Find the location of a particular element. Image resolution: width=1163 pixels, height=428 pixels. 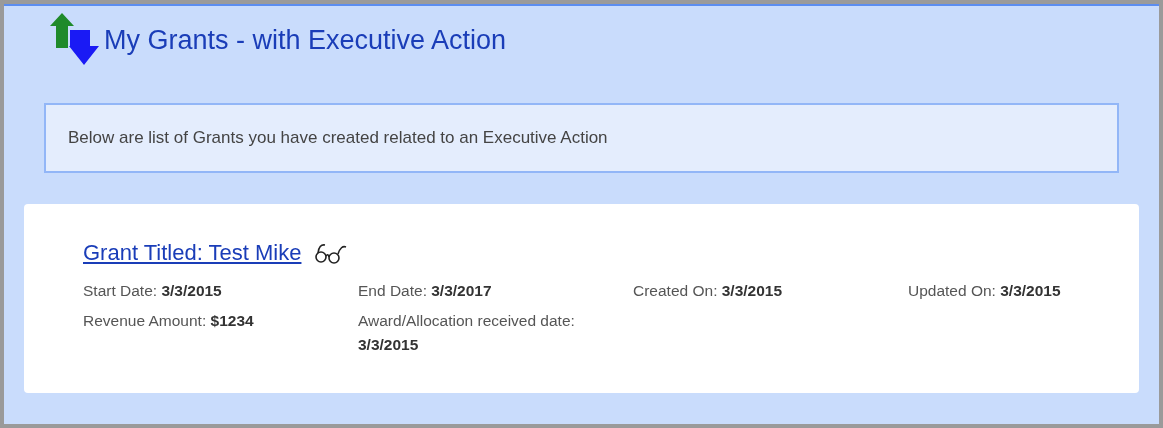

field-text: Award/Allocation received date: 3/3/2015 is located at coordinates (467, 333).